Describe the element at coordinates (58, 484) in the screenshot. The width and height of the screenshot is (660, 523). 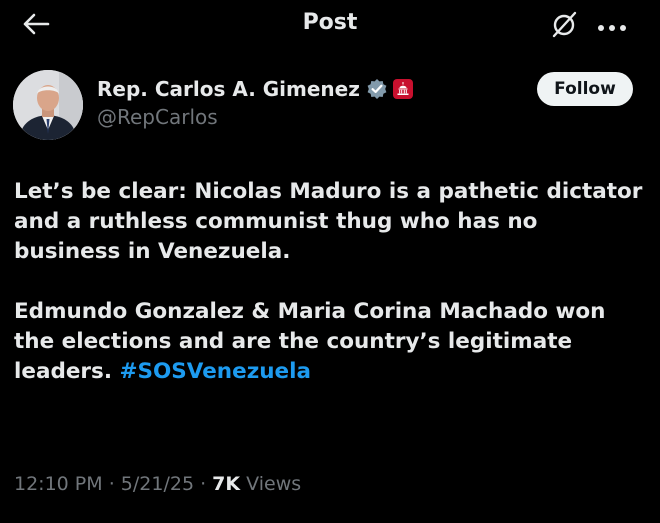
I see `post-time: 12:10 PM` at that location.